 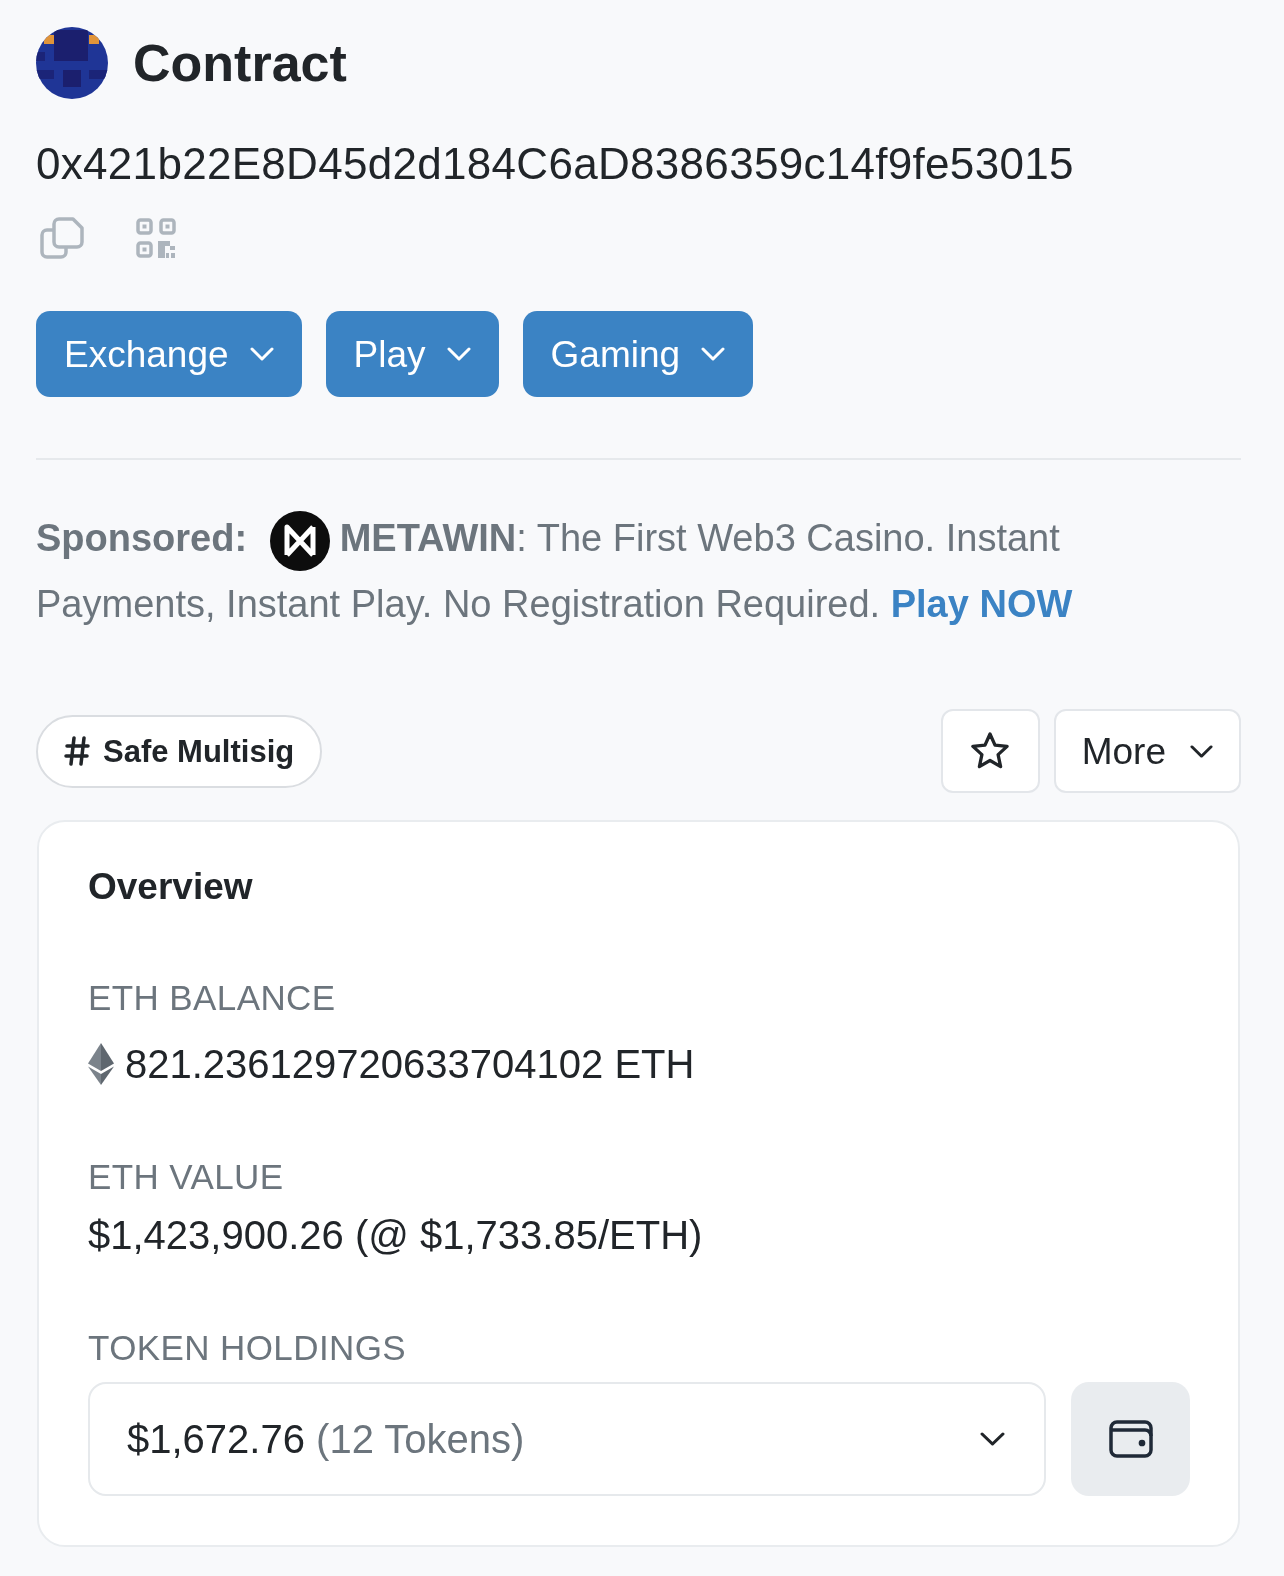 What do you see at coordinates (179, 751) in the screenshot?
I see `tag-chip: Safe Multisig` at bounding box center [179, 751].